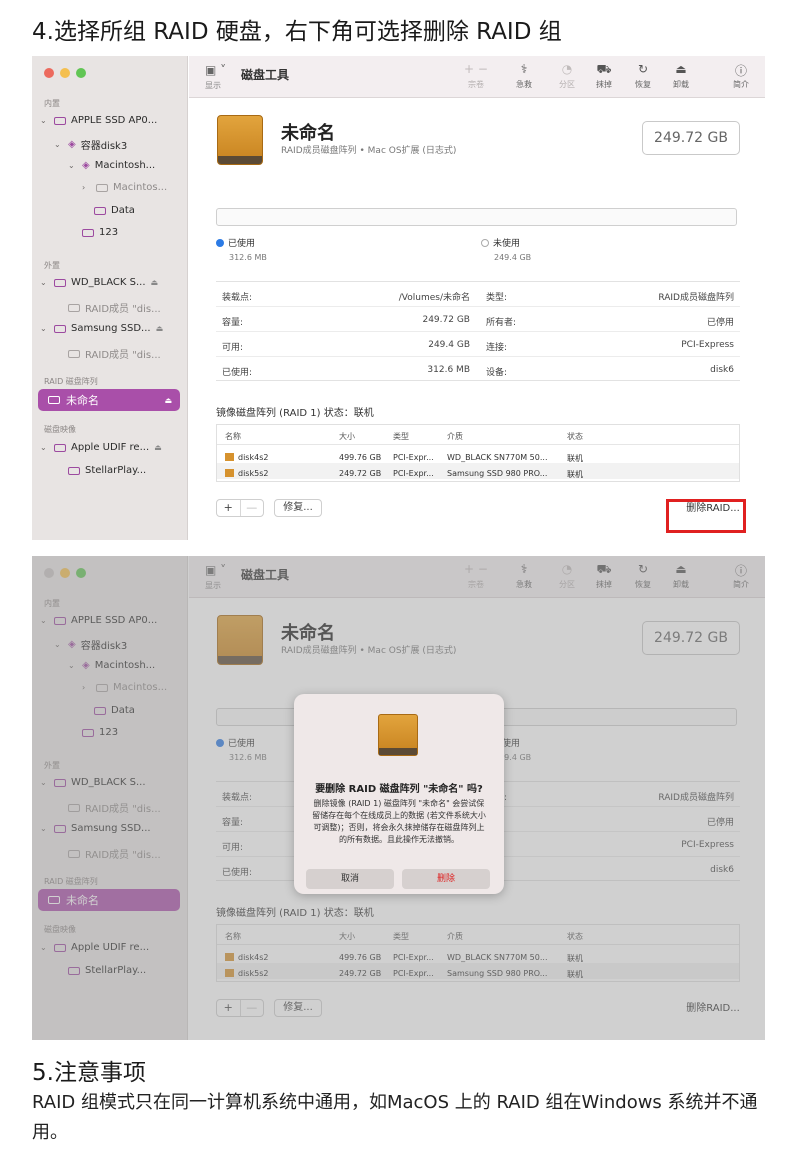 The height and width of the screenshot is (1163, 790). What do you see at coordinates (114, 210) in the screenshot?
I see `sidebar-item-data: Data` at bounding box center [114, 210].